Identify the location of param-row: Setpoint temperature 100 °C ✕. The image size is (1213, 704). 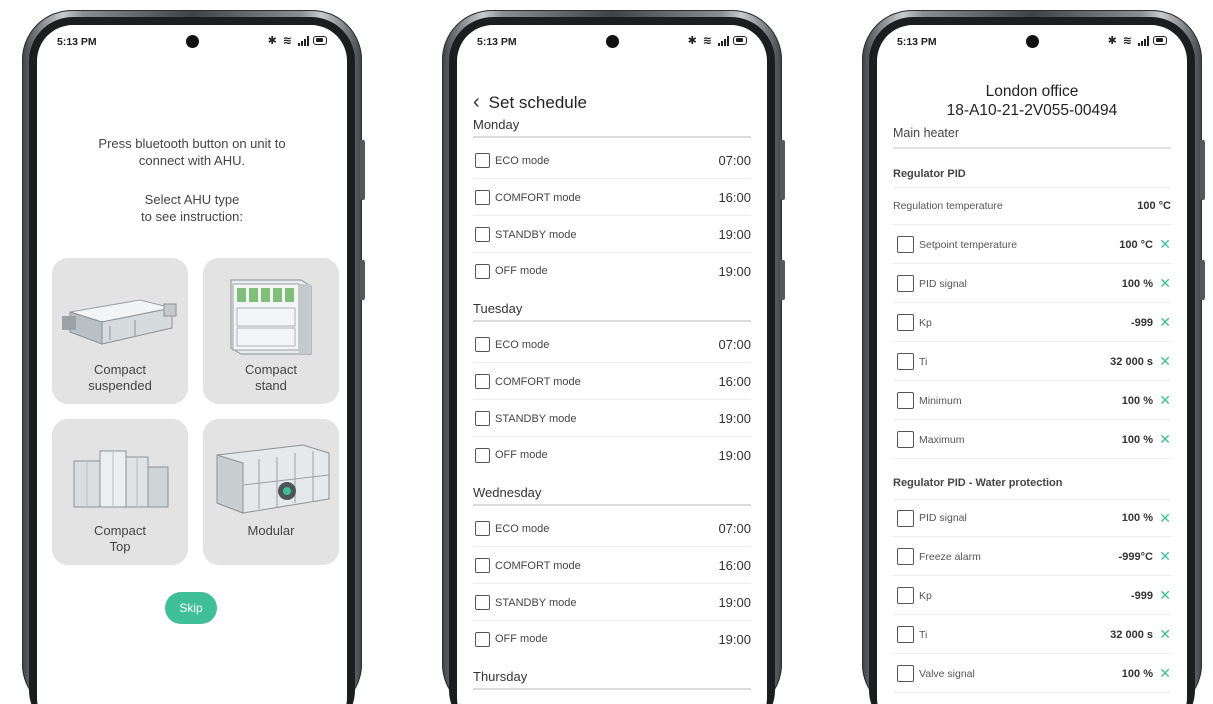
(1032, 245).